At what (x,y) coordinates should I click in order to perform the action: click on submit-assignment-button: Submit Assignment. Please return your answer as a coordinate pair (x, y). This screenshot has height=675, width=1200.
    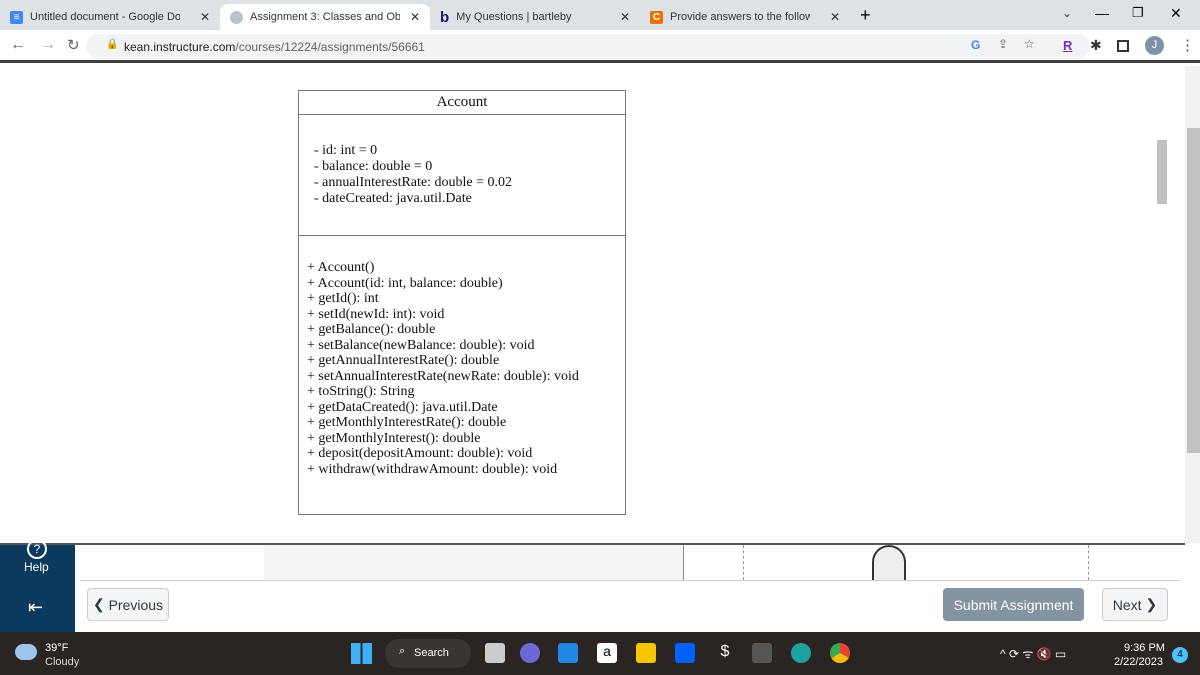
    Looking at the image, I should click on (1013, 604).